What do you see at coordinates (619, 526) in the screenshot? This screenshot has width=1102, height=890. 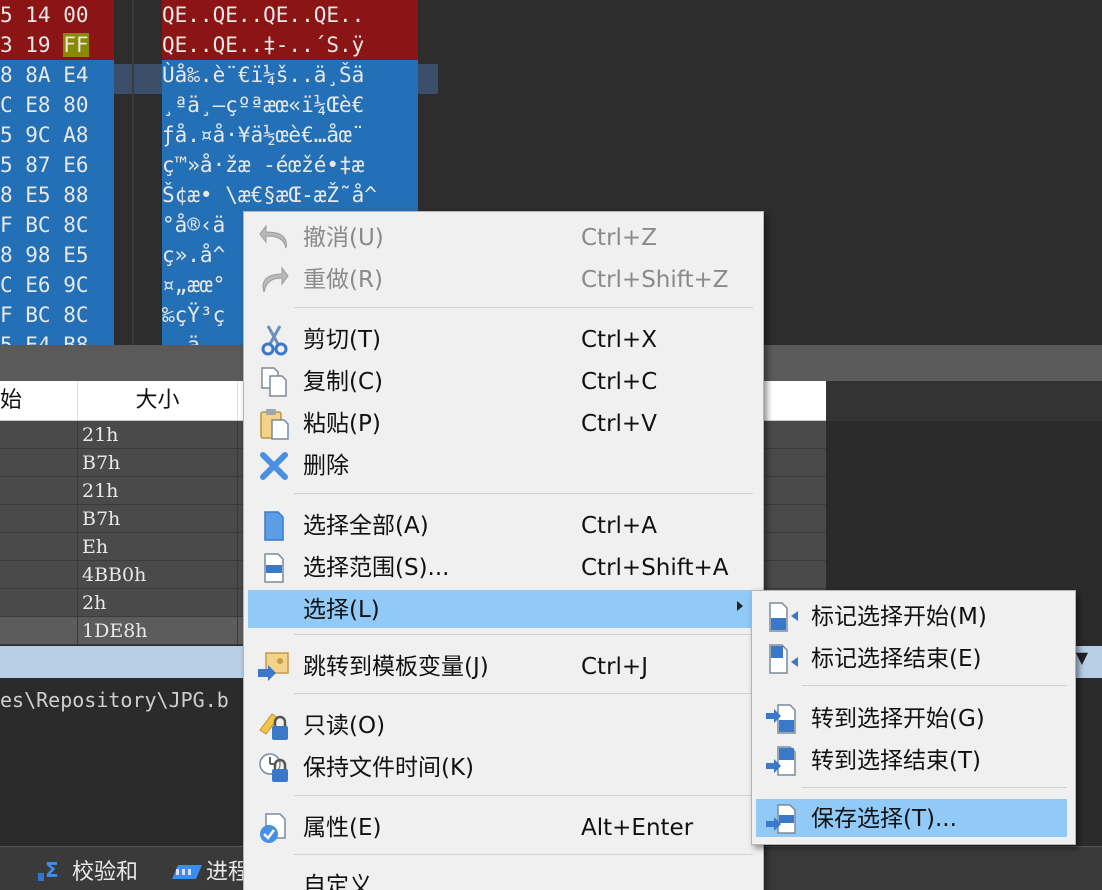 I see `menu-item-shortcut: Ctrl+A` at bounding box center [619, 526].